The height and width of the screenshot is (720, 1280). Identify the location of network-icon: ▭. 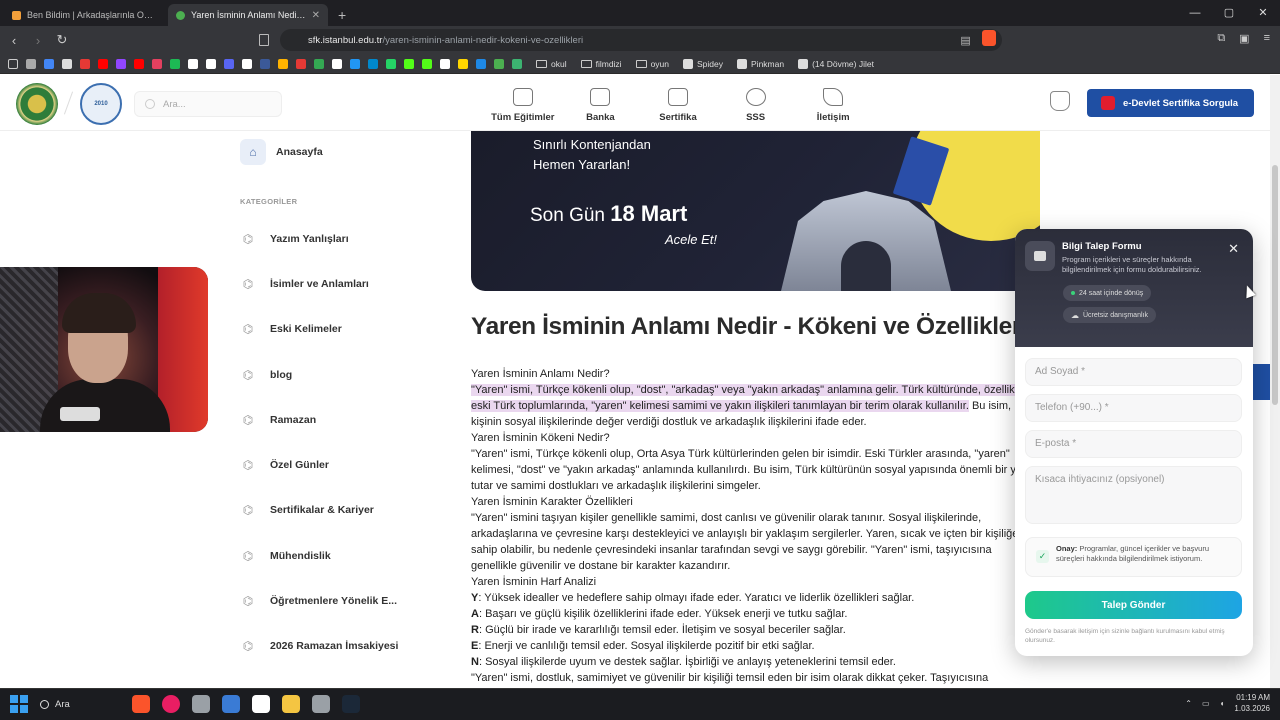
(1206, 703).